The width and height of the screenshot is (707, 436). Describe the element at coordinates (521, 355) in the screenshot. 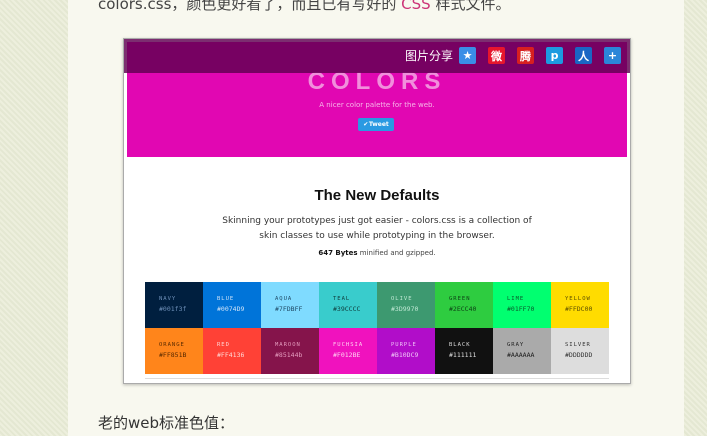

I see `swatch-hex: #AAAAAA` at that location.